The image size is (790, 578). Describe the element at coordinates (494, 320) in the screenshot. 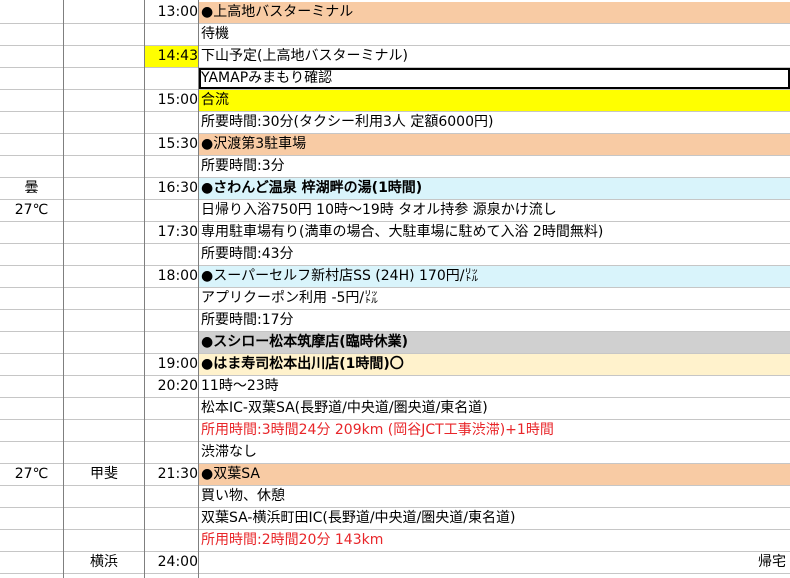

I see `event-cell: 所要時間:17分` at that location.